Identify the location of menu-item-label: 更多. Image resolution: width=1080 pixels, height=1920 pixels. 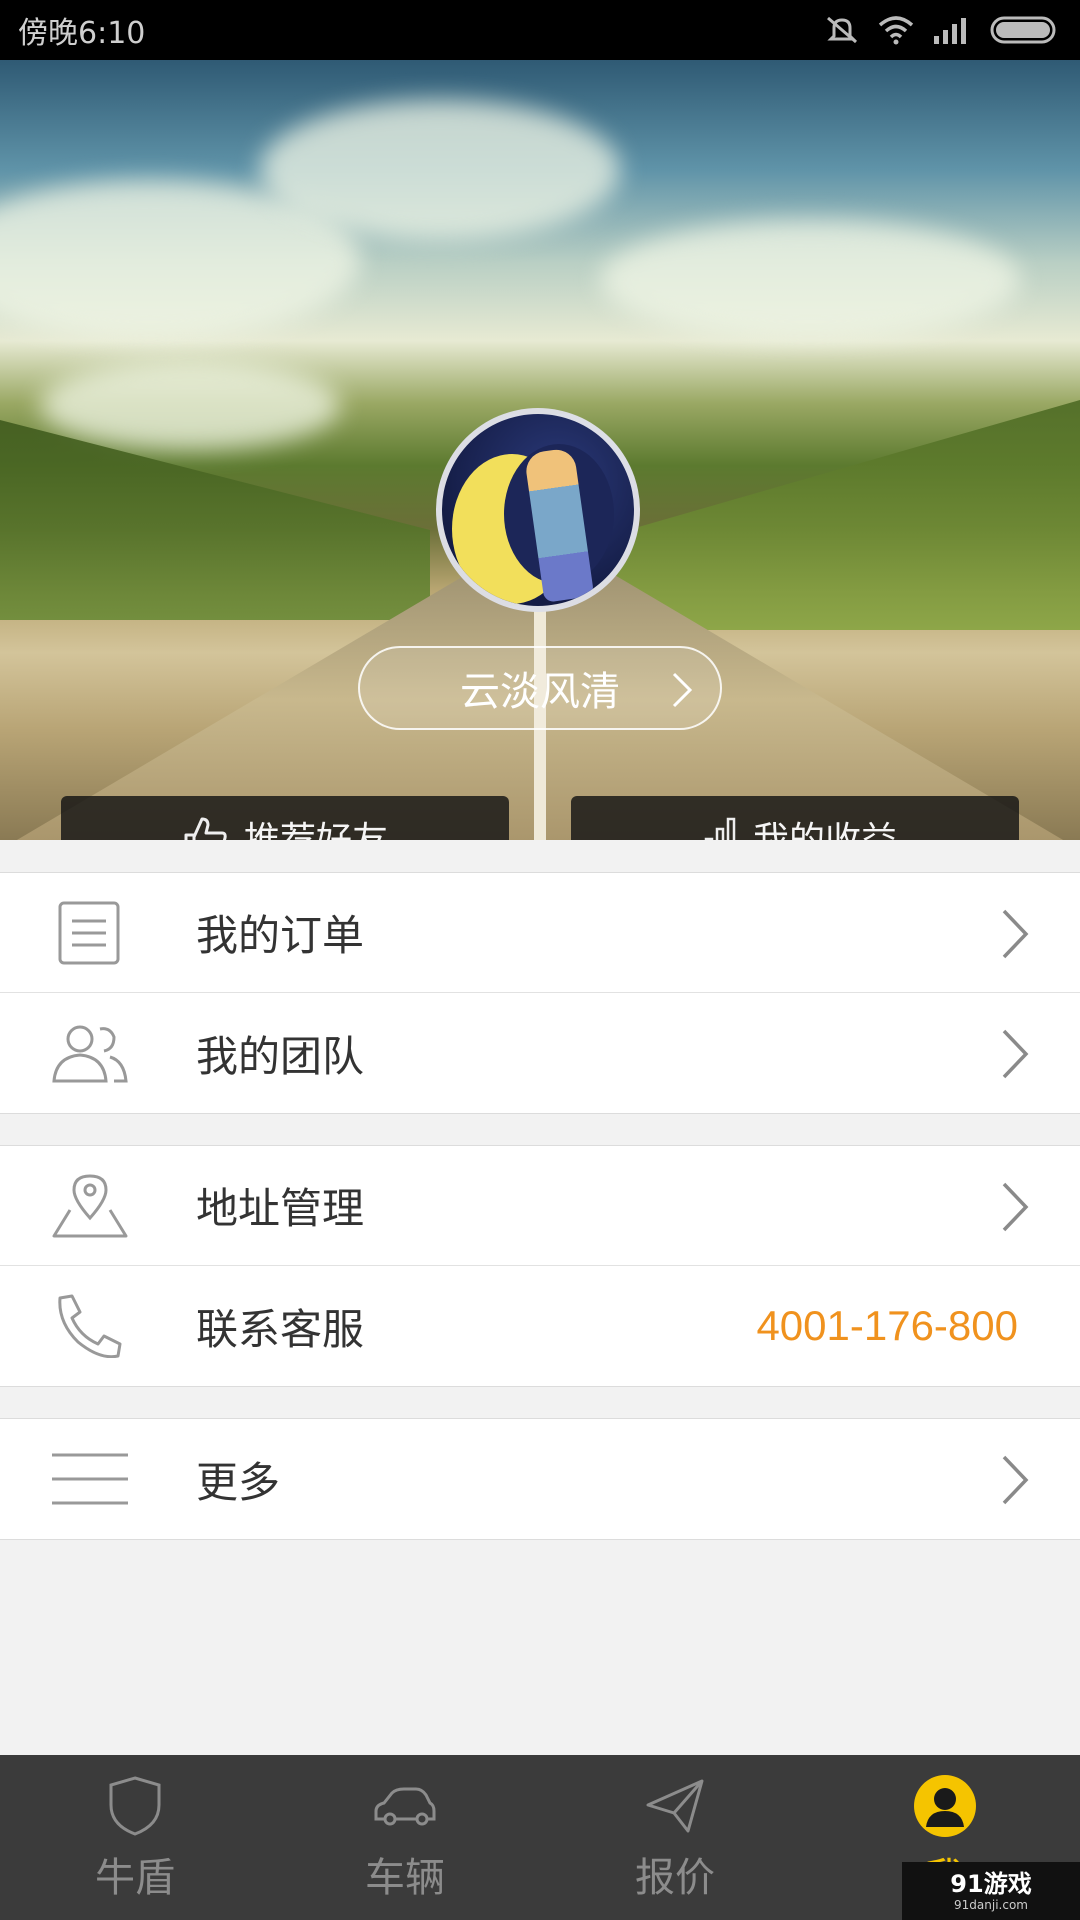
(238, 1482).